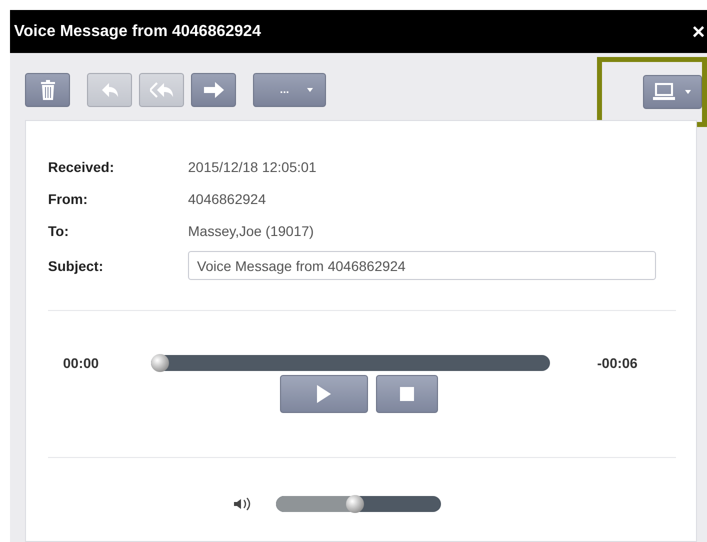  Describe the element at coordinates (68, 198) in the screenshot. I see `field-label: From:` at that location.